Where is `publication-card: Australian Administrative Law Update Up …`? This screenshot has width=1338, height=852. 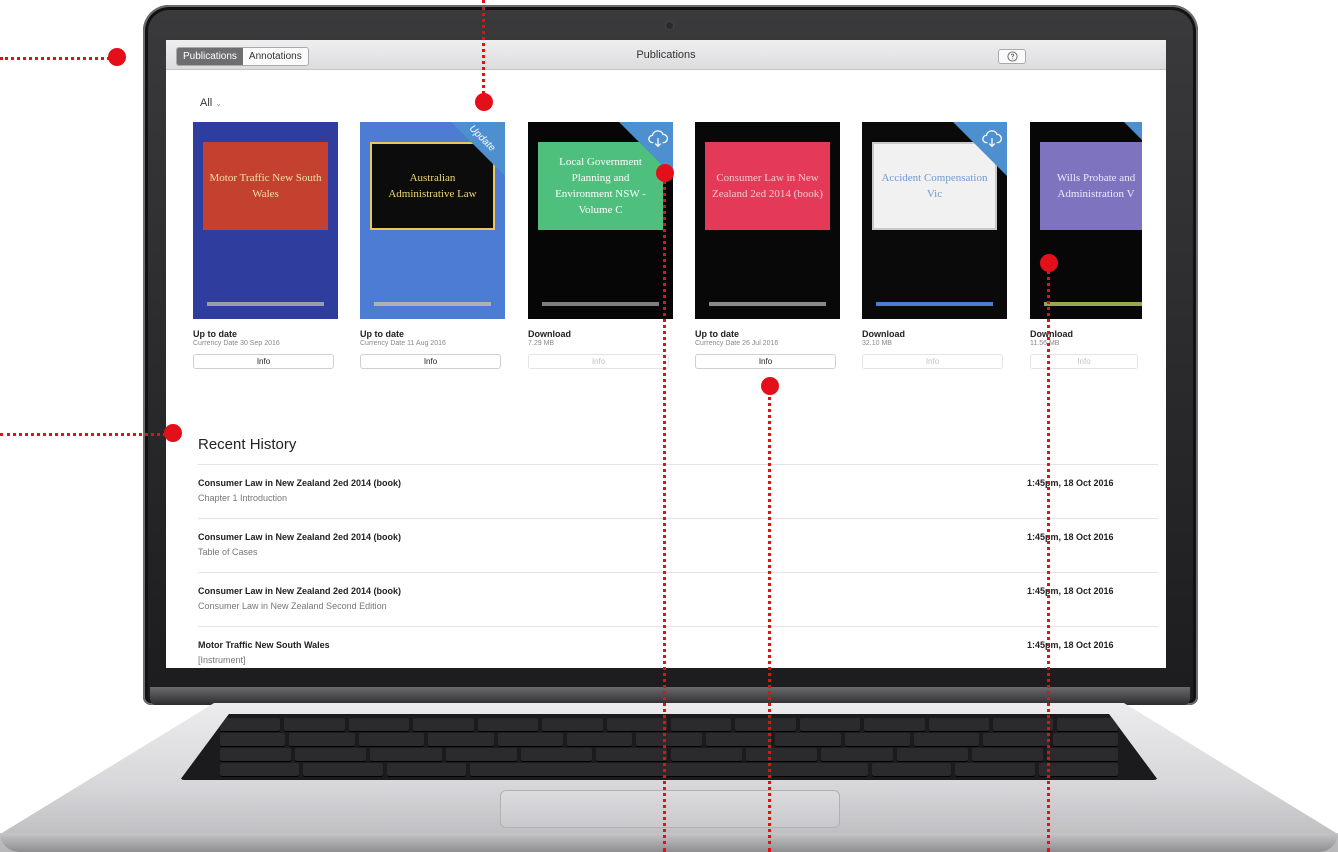 publication-card: Australian Administrative Law Update Up … is located at coordinates (432, 245).